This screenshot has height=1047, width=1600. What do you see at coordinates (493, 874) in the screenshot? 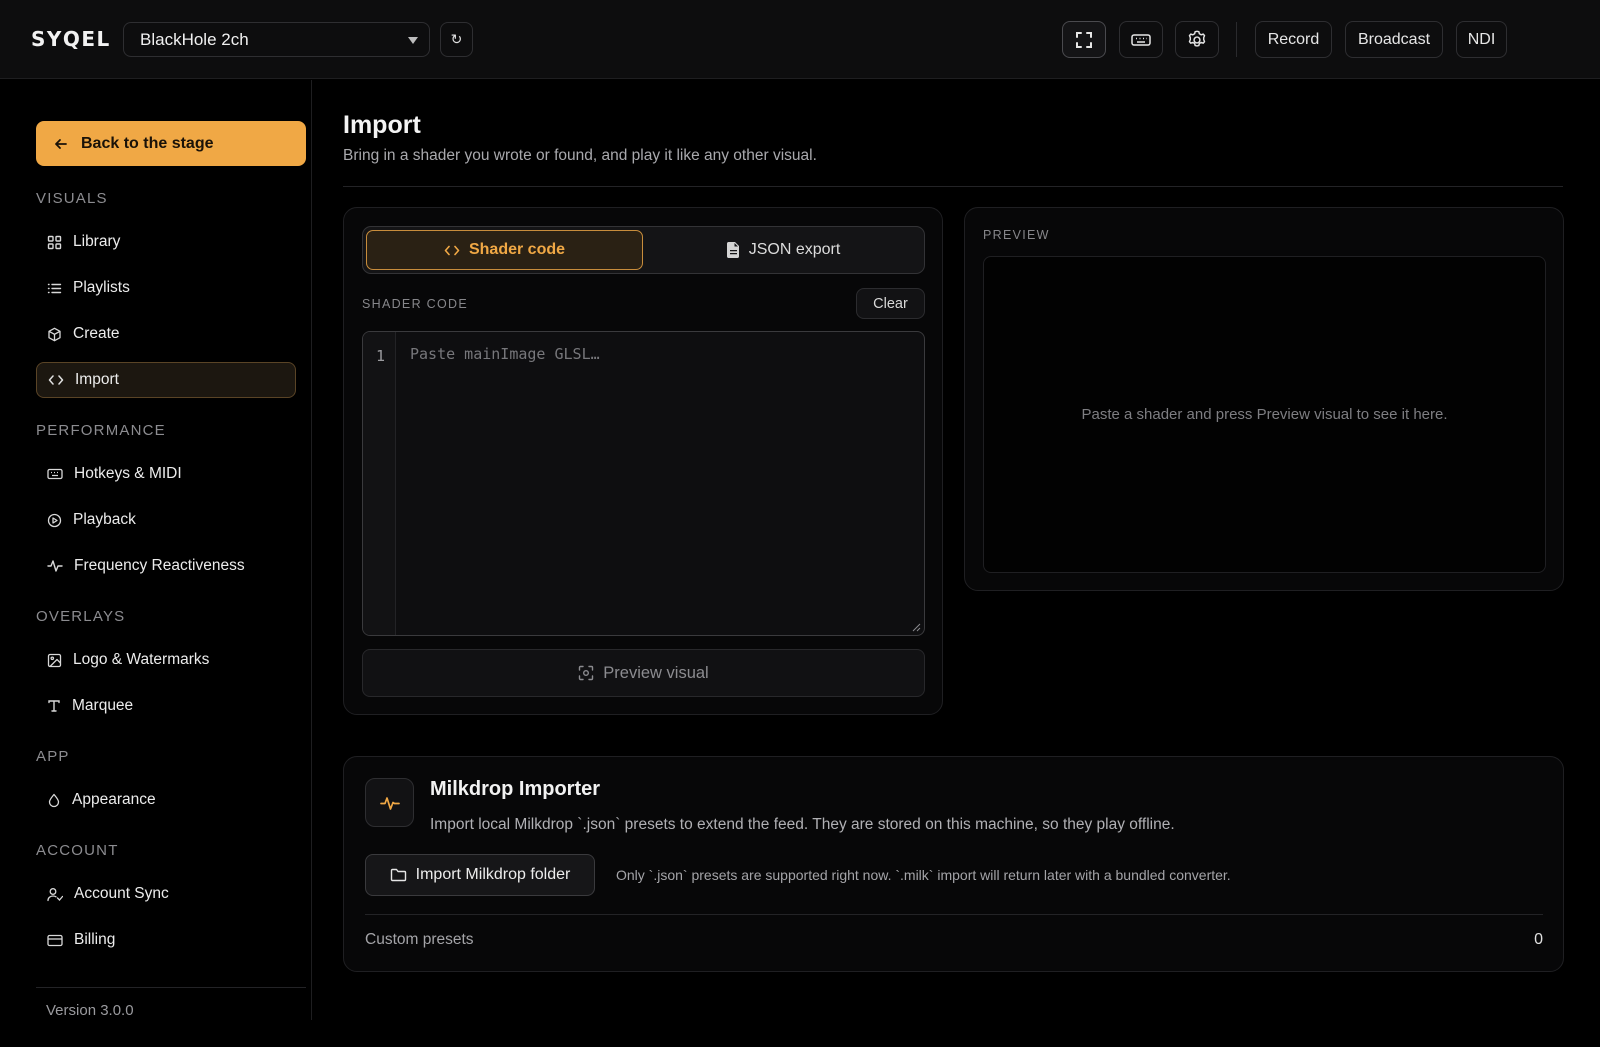
I see `import-milkdrop-folder-label: Import Milkdrop folder` at bounding box center [493, 874].